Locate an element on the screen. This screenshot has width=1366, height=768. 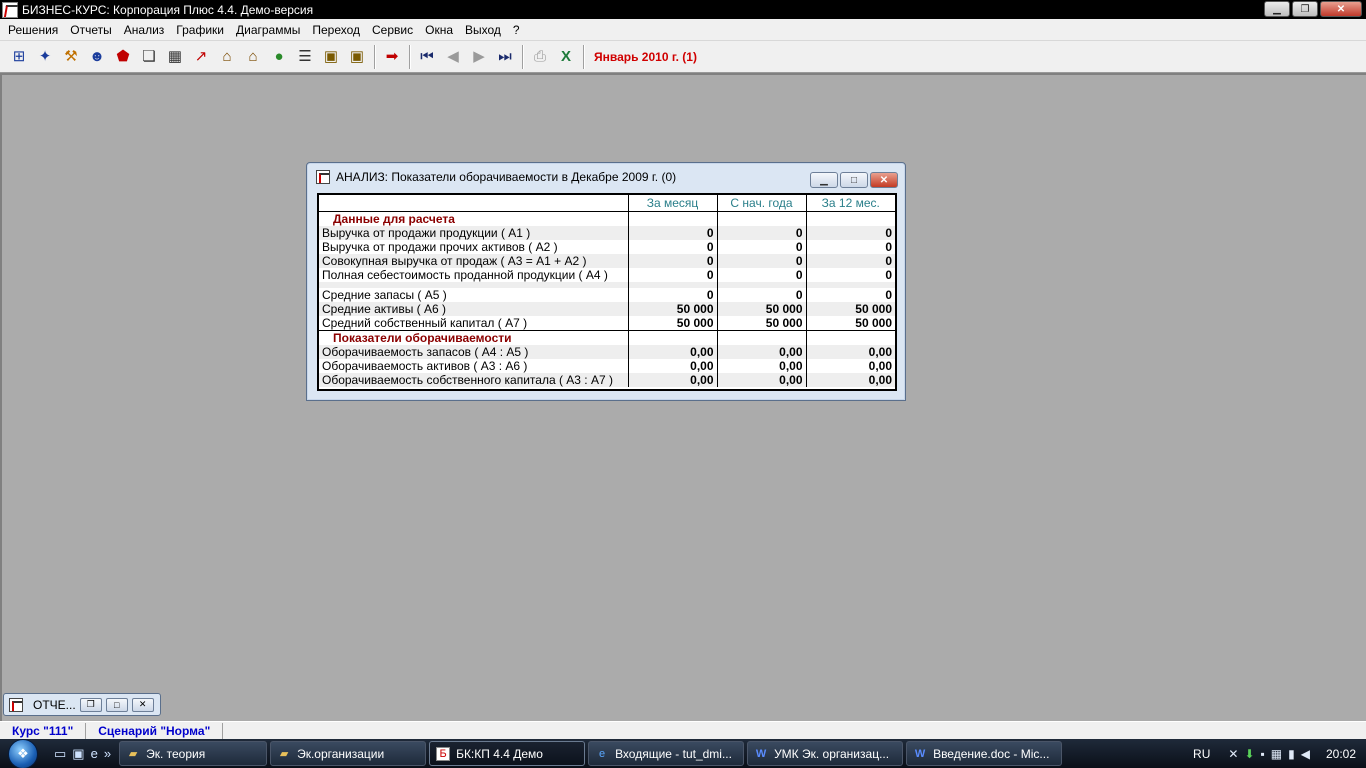
stock-out-tool-icon: ▣ is located at coordinates (357, 57).